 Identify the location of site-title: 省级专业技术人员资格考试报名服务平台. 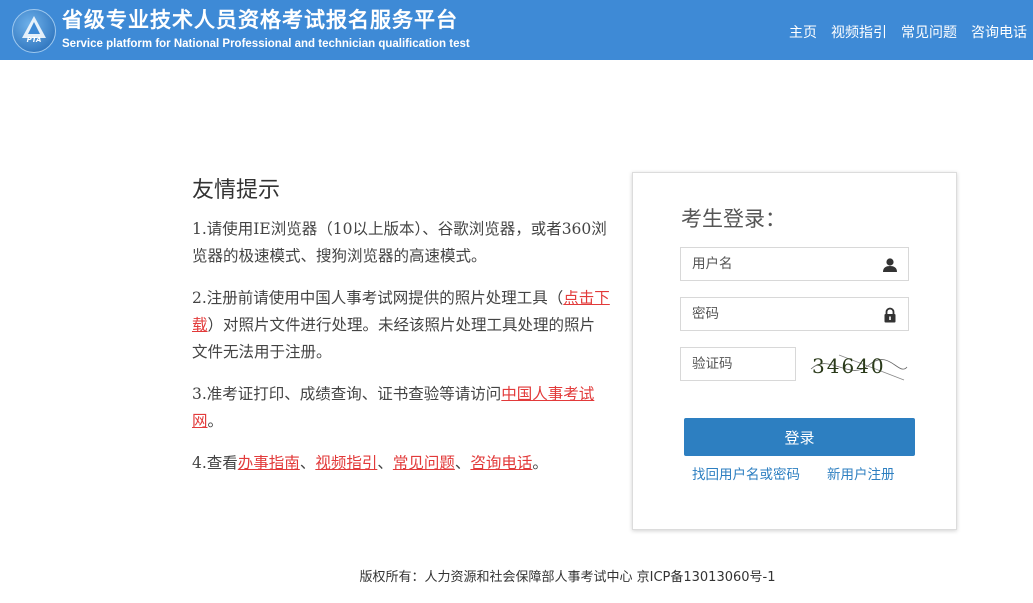
(260, 20).